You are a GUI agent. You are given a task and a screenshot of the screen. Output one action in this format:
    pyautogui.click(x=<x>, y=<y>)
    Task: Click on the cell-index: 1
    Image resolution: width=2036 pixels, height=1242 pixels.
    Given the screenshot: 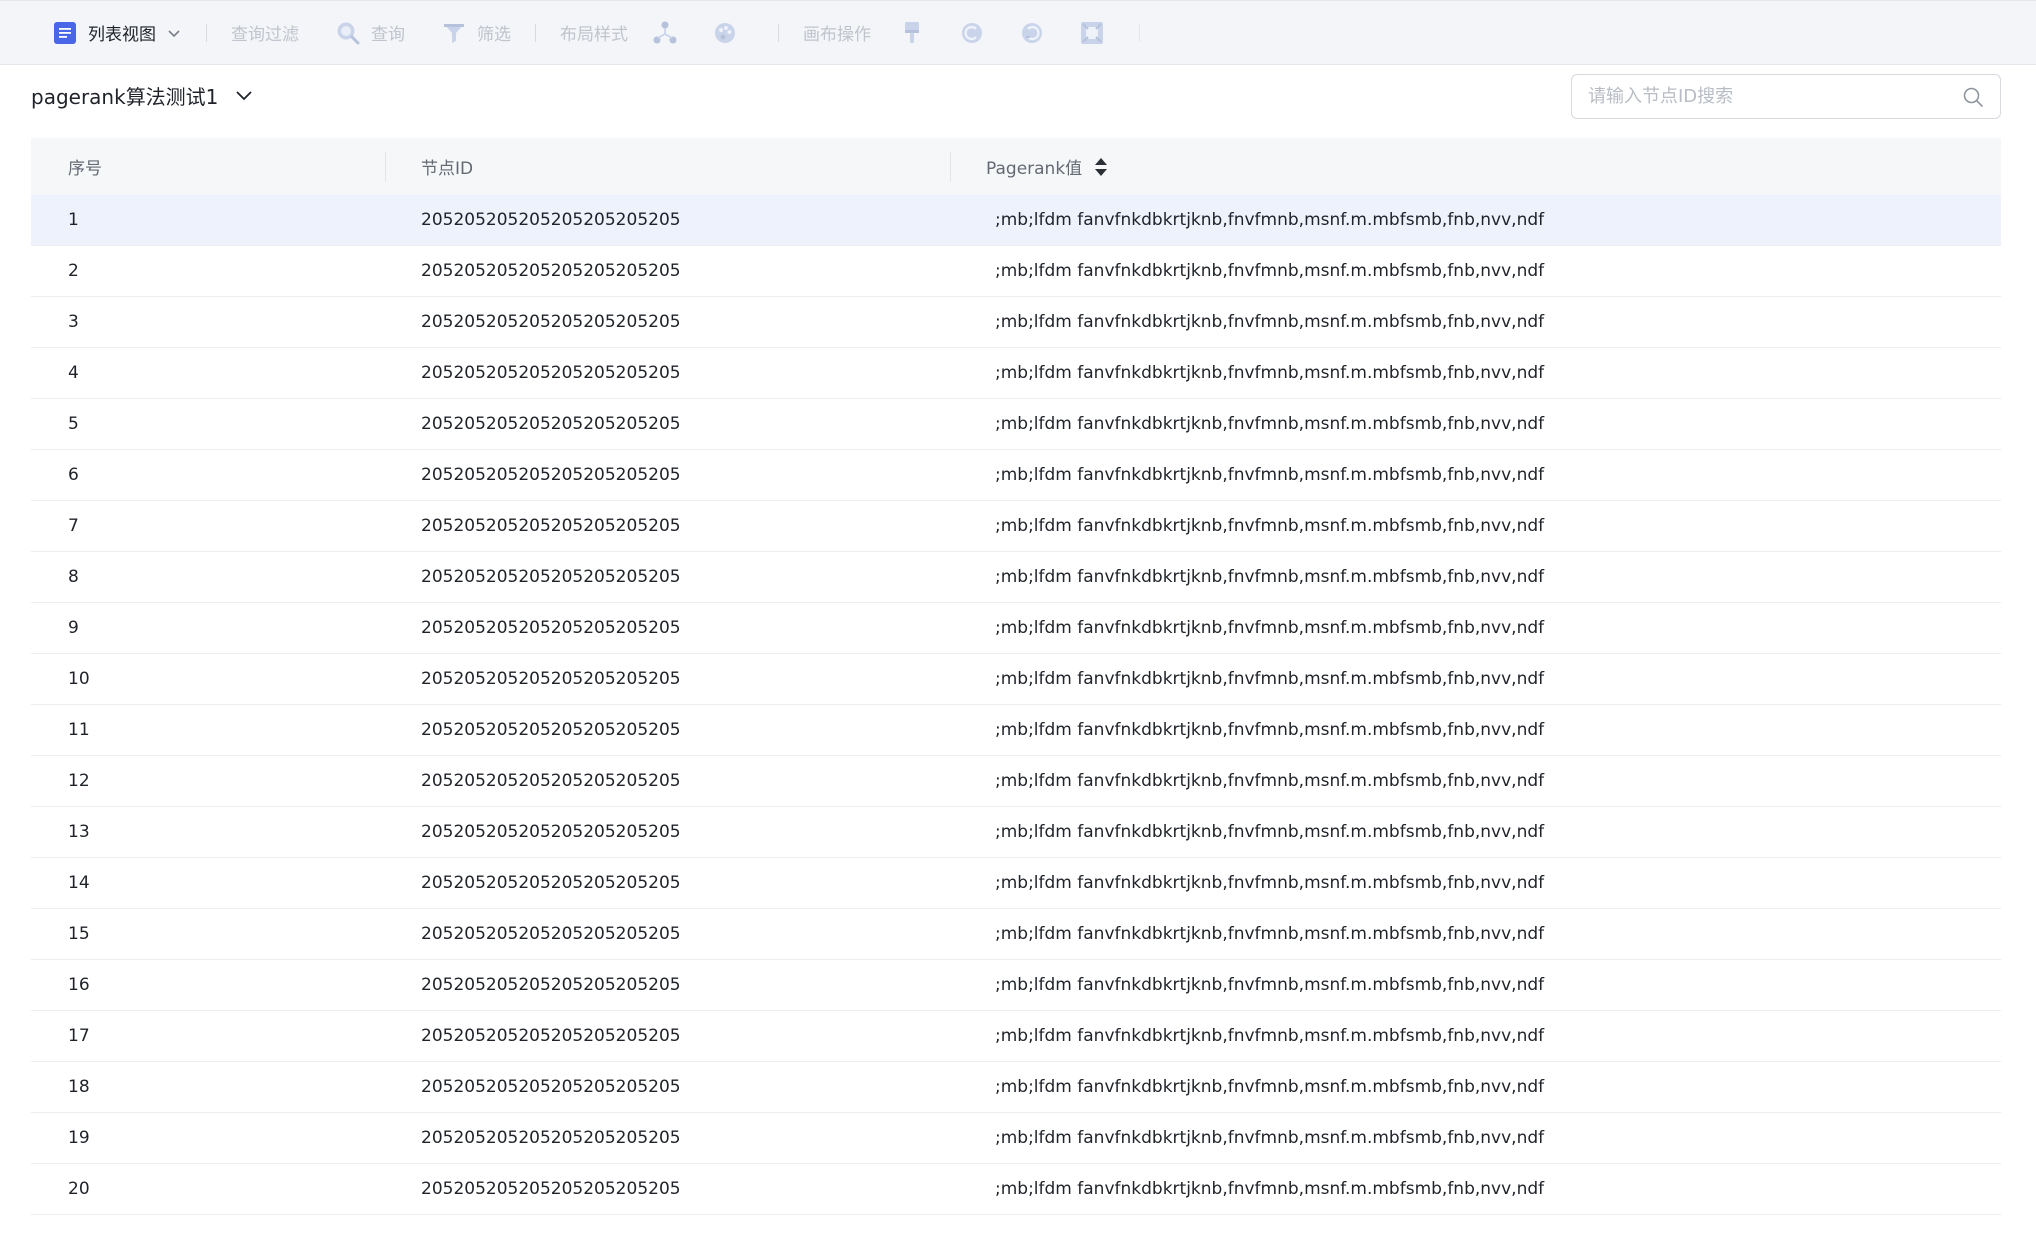 What is the action you would take?
    pyautogui.click(x=73, y=220)
    